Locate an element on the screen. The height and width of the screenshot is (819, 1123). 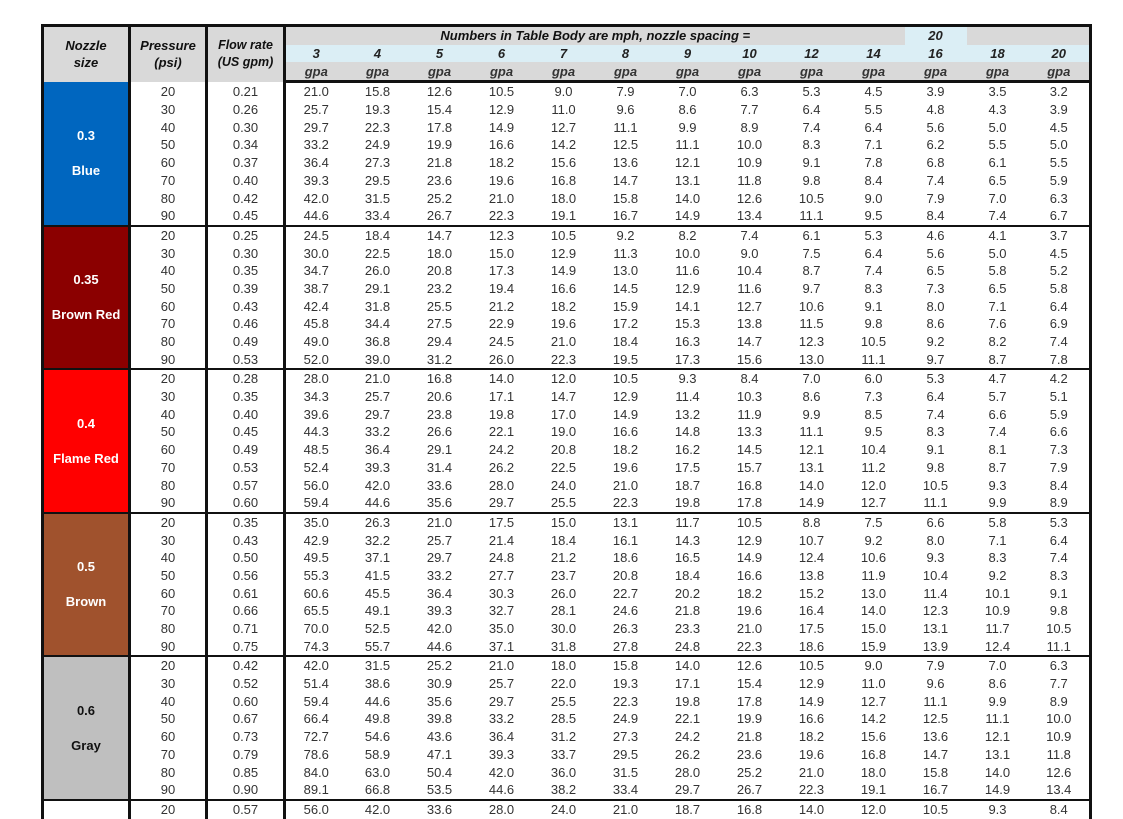
speed-header-16mph: 16 is located at coordinates (935, 53).